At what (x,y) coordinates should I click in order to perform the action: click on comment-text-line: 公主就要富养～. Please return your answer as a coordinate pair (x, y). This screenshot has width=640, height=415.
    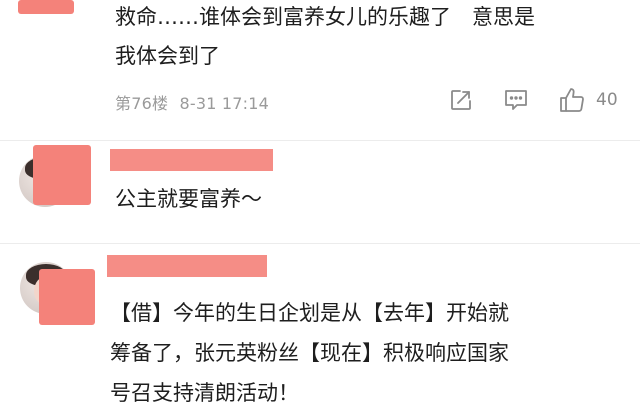
    Looking at the image, I should click on (188, 199).